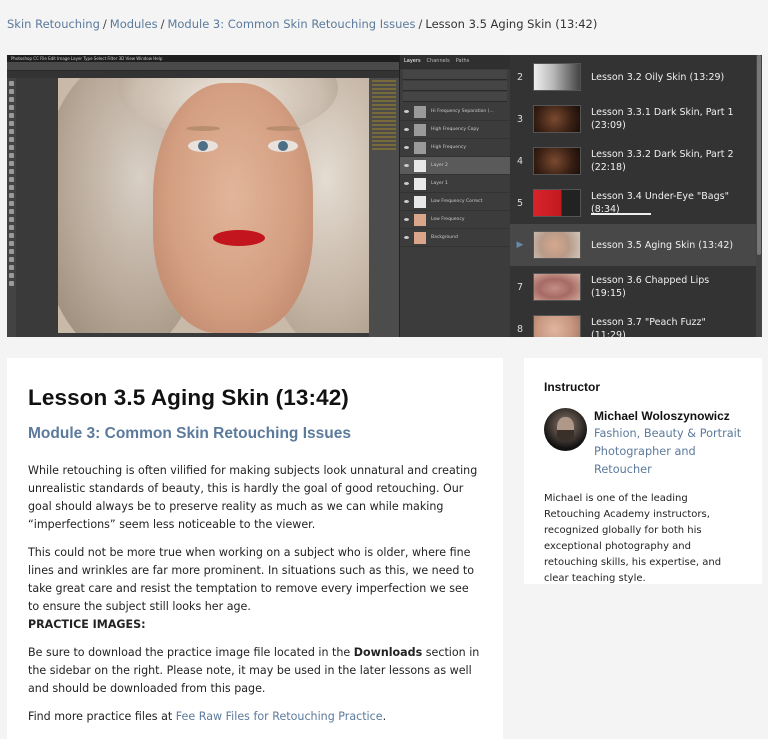 The image size is (768, 739). Describe the element at coordinates (511, 24) in the screenshot. I see `breadcrumb-current: Lesson 3.5 Aging Skin (13:42)` at that location.